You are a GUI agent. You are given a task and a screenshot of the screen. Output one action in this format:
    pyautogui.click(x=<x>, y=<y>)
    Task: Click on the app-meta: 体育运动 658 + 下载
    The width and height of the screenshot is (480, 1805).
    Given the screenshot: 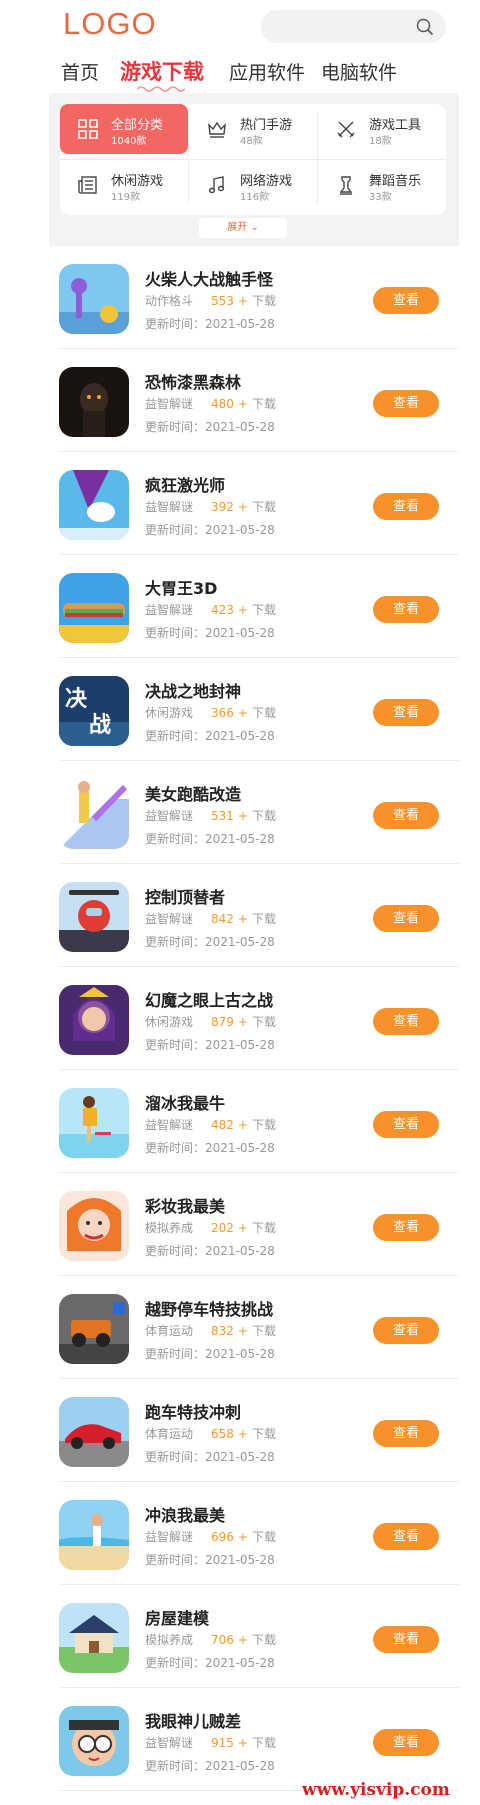 What is the action you would take?
    pyautogui.click(x=210, y=1433)
    